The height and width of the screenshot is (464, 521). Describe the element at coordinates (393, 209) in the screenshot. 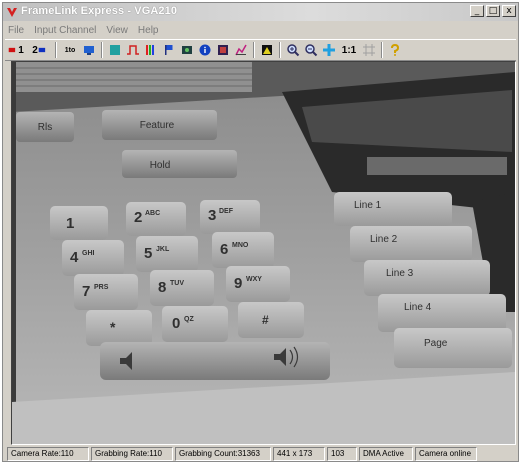

I see `line-1-button: Line 1` at that location.